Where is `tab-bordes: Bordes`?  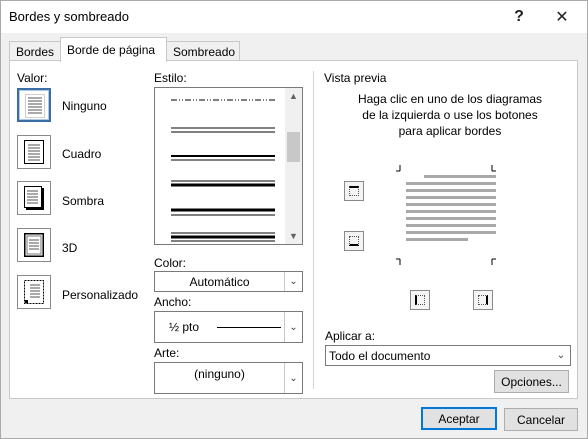
tab-bordes: Bordes is located at coordinates (35, 51).